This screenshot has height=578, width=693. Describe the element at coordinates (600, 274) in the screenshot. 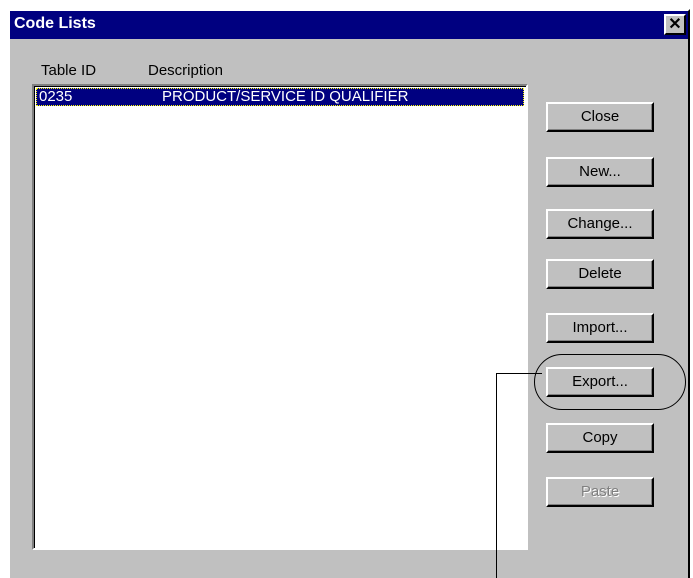

I see `delete-button: Delete` at that location.